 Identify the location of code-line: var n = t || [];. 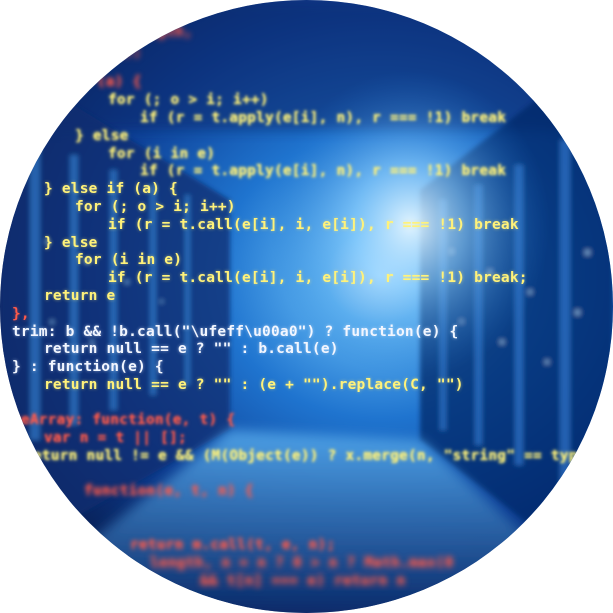
(115, 438).